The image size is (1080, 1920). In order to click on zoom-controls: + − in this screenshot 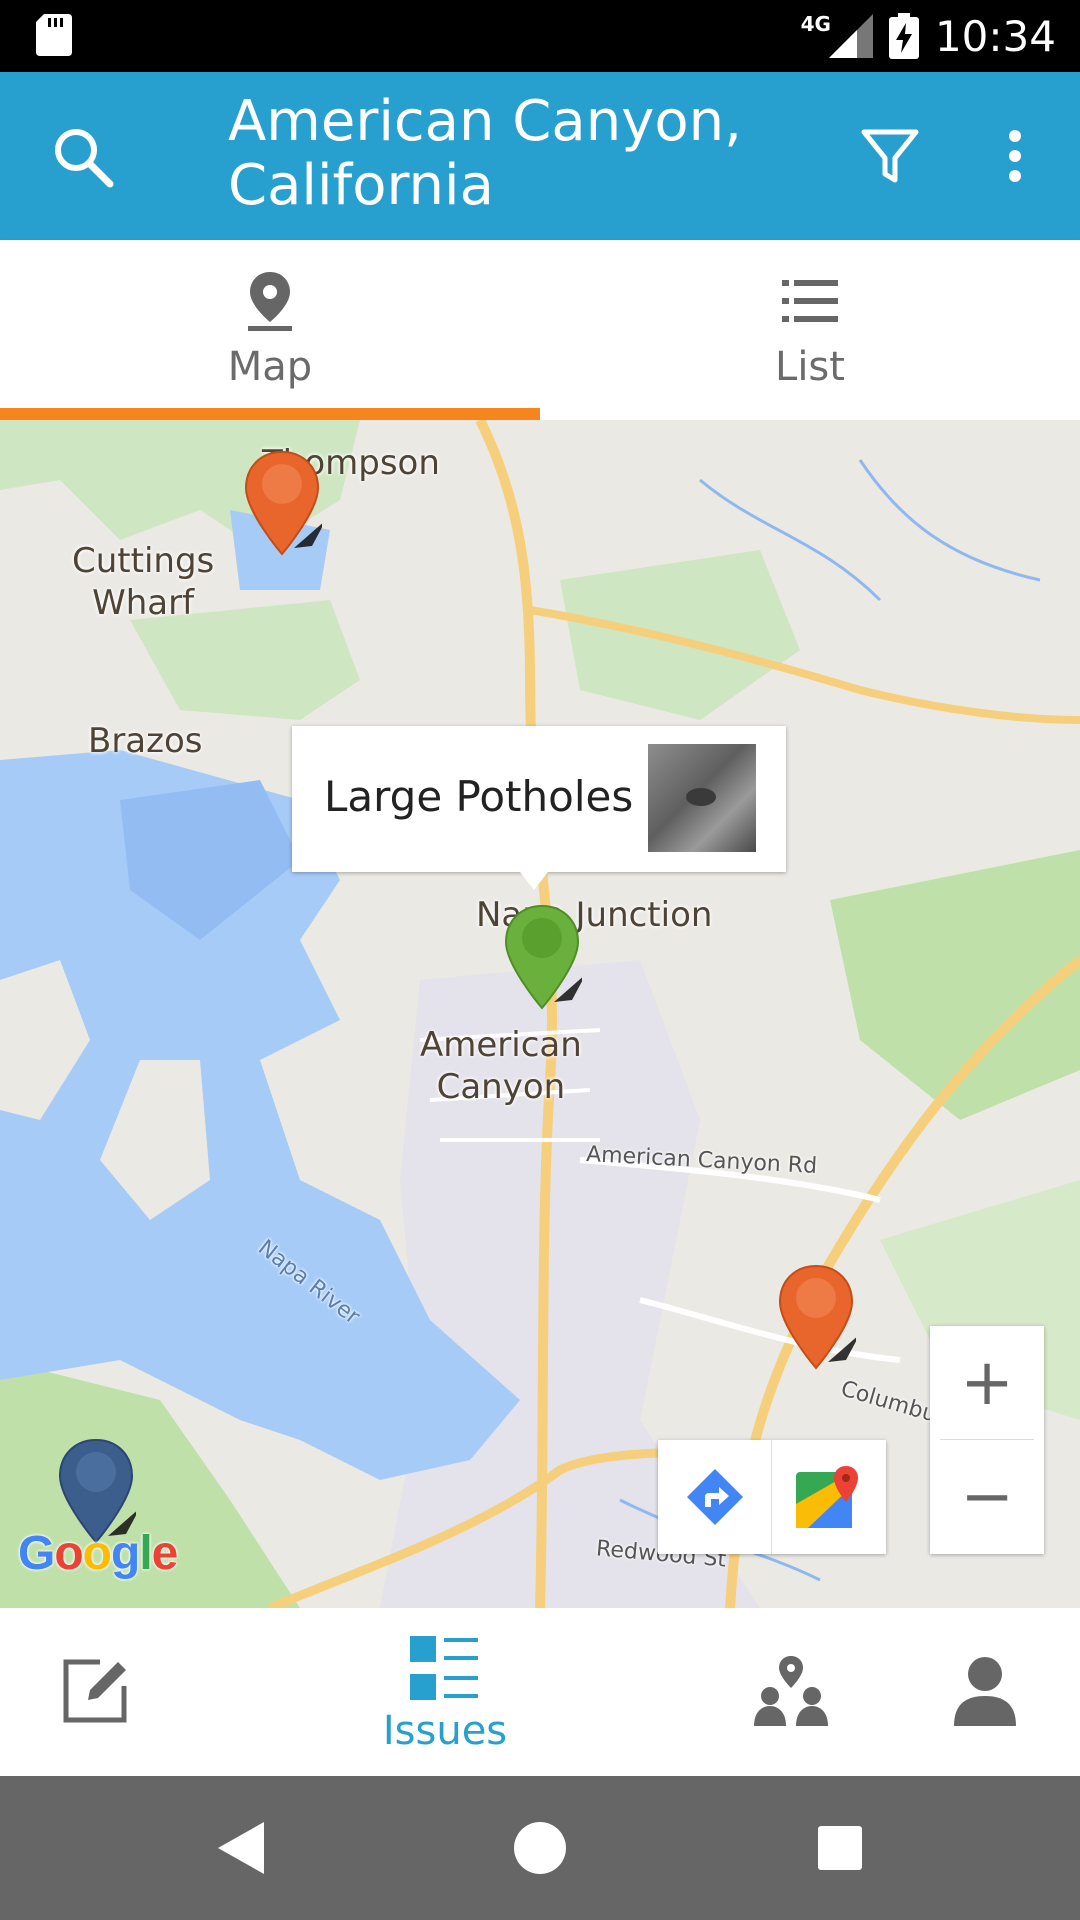, I will do `click(987, 1440)`.